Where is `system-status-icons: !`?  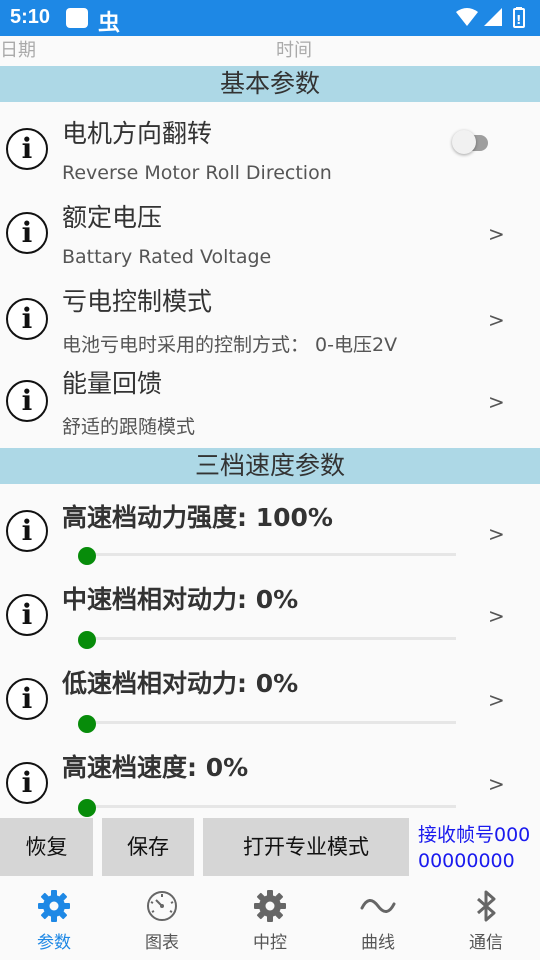 system-status-icons: ! is located at coordinates (490, 17).